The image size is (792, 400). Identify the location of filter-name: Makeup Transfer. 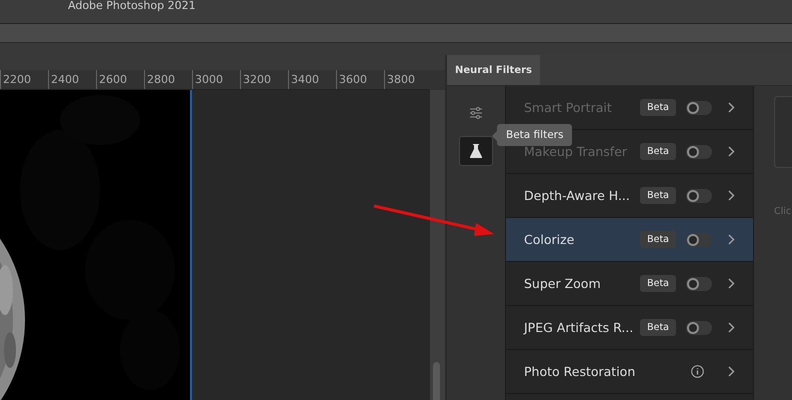
(576, 151).